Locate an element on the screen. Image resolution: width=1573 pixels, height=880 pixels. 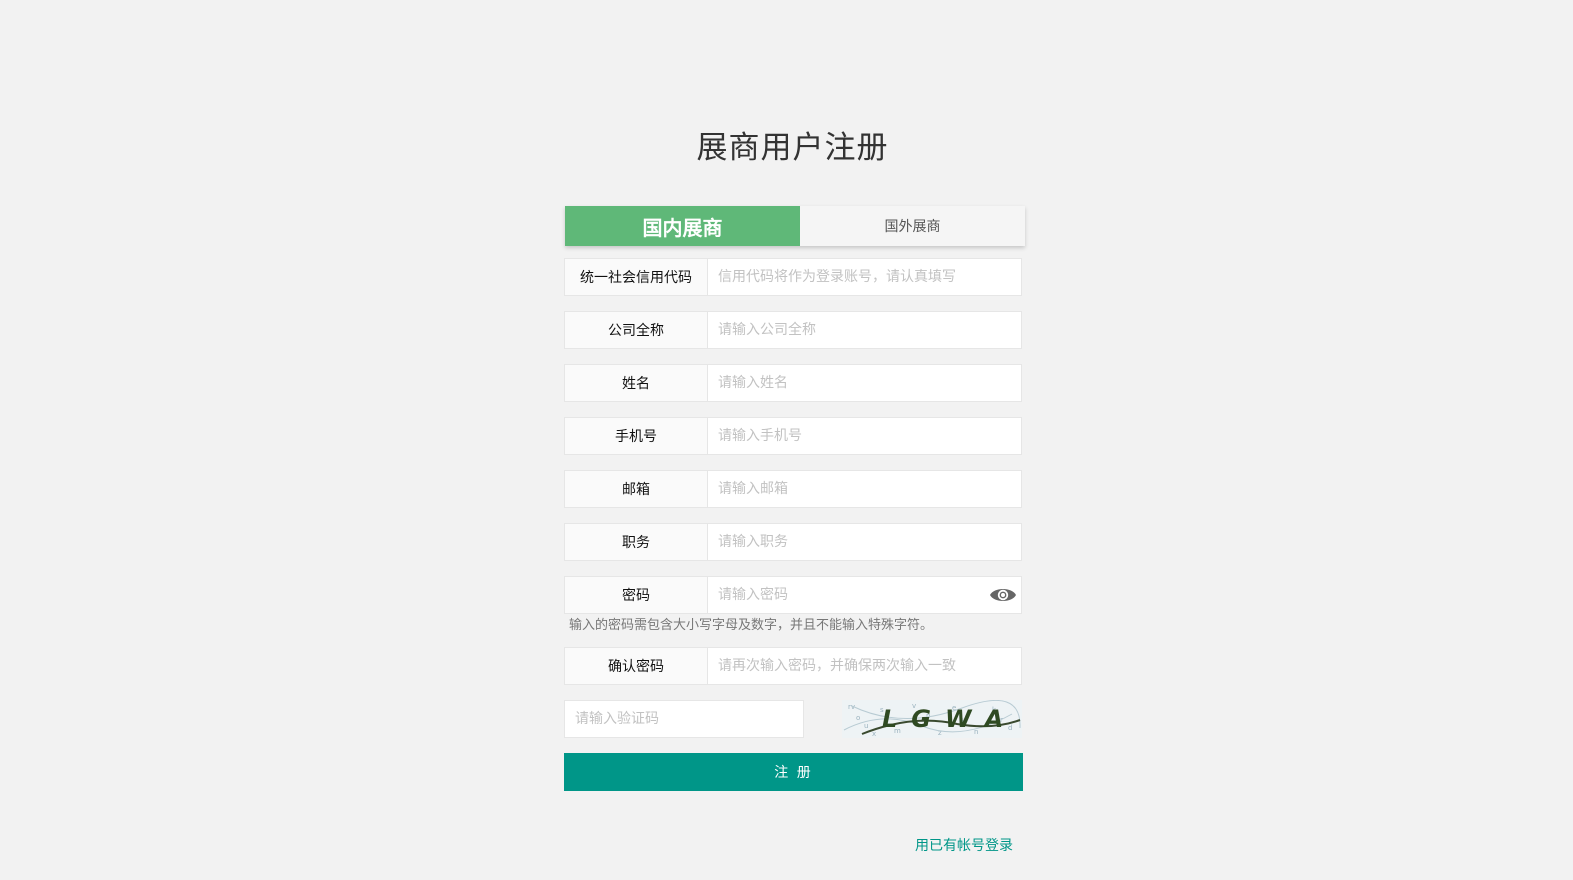
eye-icon is located at coordinates (1003, 595).